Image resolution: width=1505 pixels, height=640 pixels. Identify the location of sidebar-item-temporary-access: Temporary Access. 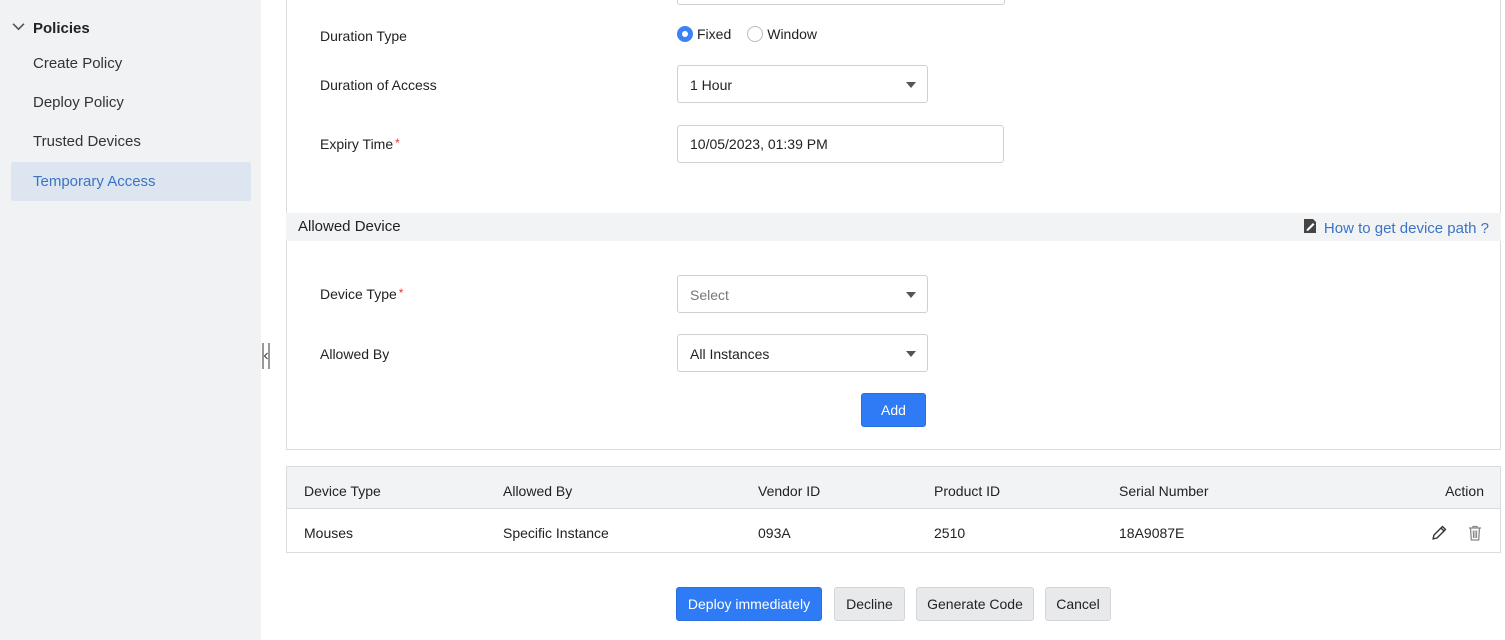
(131, 181).